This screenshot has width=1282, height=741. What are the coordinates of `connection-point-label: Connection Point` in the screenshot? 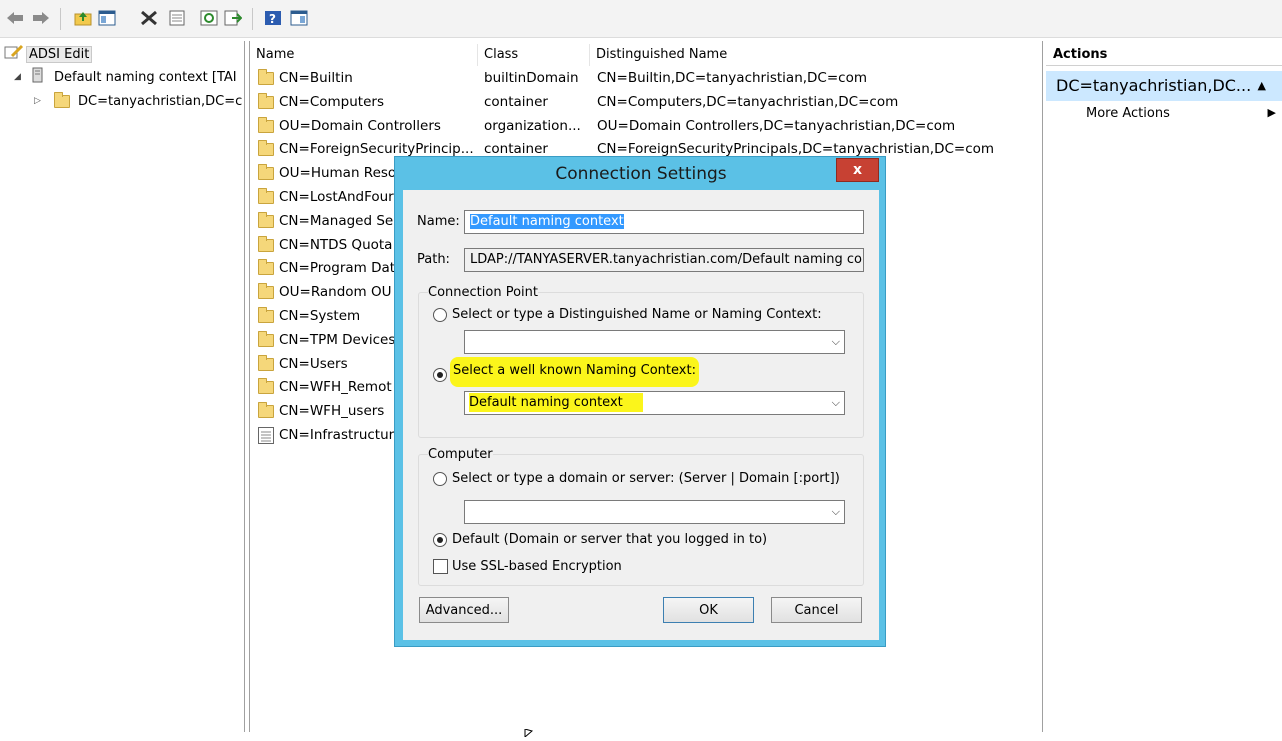 It's located at (483, 292).